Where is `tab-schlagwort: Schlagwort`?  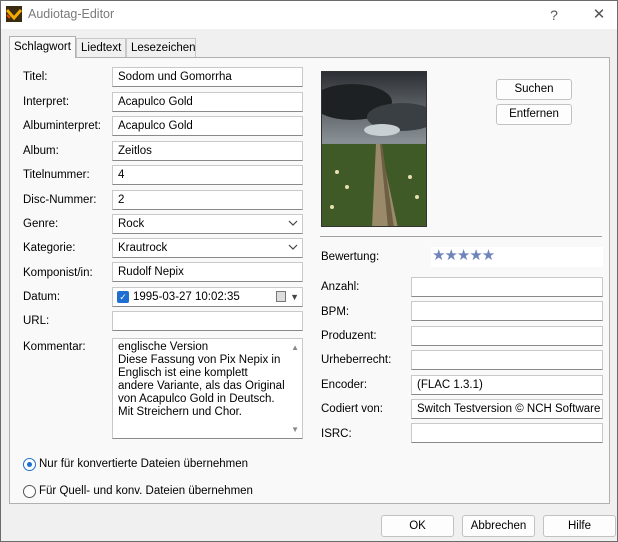
tab-schlagwort: Schlagwort is located at coordinates (42, 47).